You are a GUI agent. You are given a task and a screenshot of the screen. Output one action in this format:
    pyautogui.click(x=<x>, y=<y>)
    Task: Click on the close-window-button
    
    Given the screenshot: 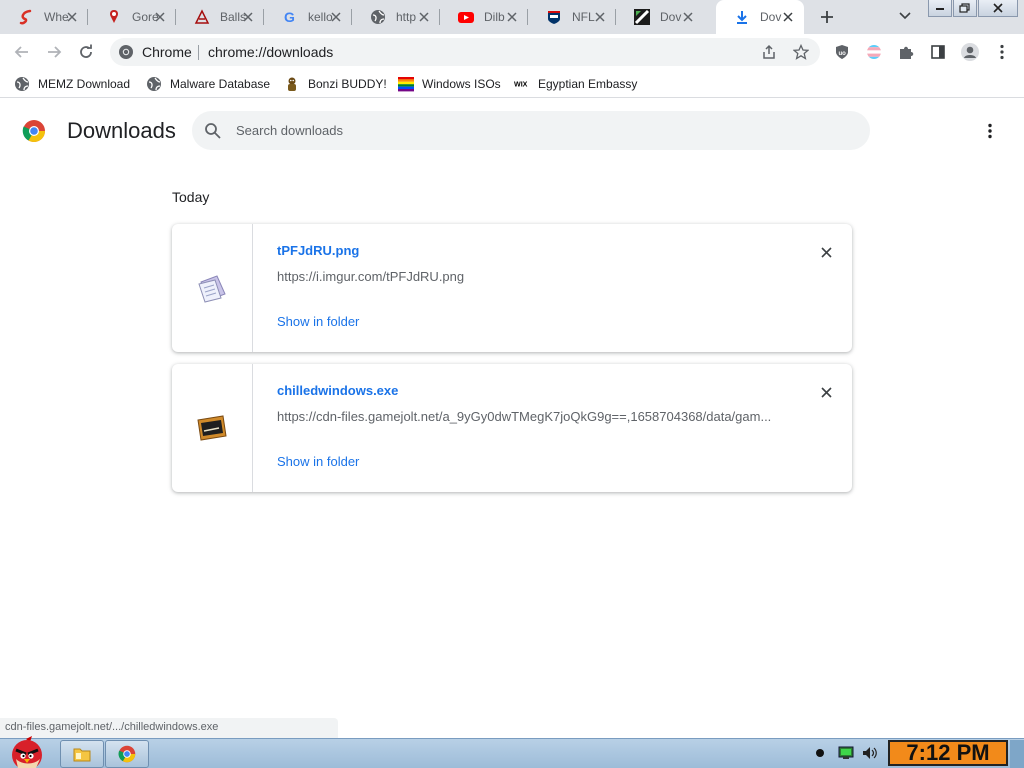 What is the action you would take?
    pyautogui.click(x=998, y=8)
    